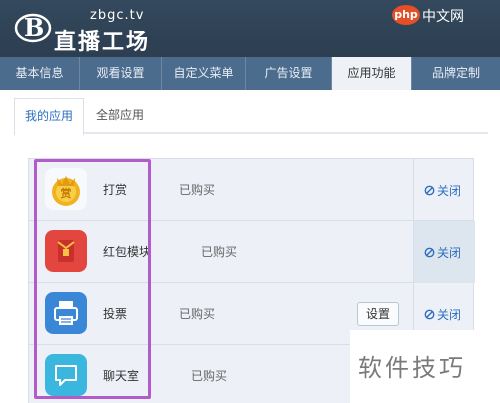 This screenshot has height=403, width=500. I want to click on tab-basic-info: 基本信息, so click(40, 73).